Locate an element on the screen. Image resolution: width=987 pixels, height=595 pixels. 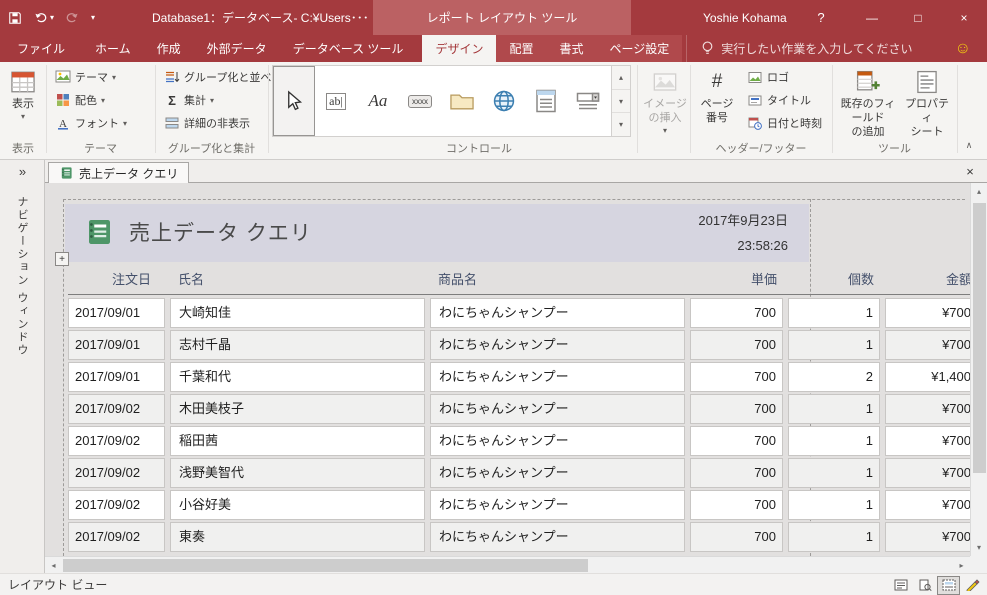
column-header-amount: 金額 is located at coordinates (927, 280).